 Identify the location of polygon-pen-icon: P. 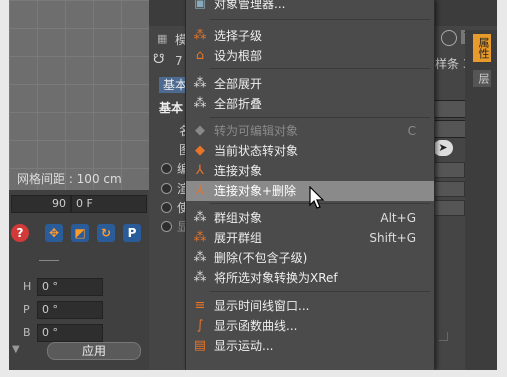
(132, 233).